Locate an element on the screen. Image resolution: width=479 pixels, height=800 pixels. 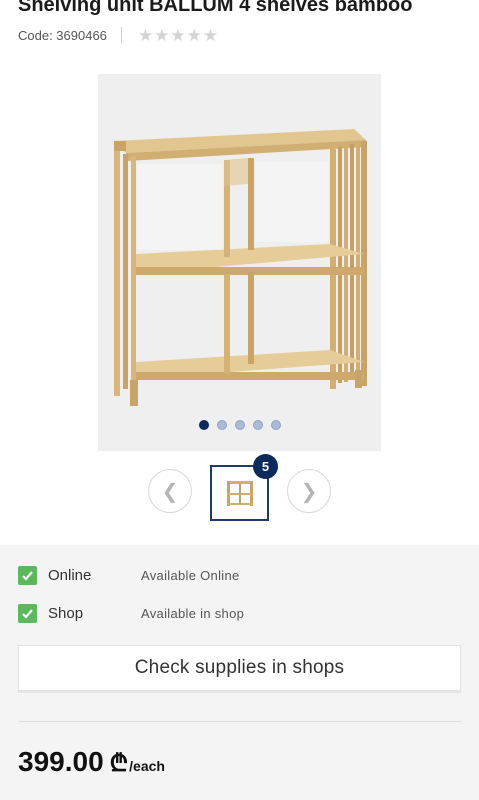
price-block: 399.00 ₾ /each is located at coordinates (91, 762).